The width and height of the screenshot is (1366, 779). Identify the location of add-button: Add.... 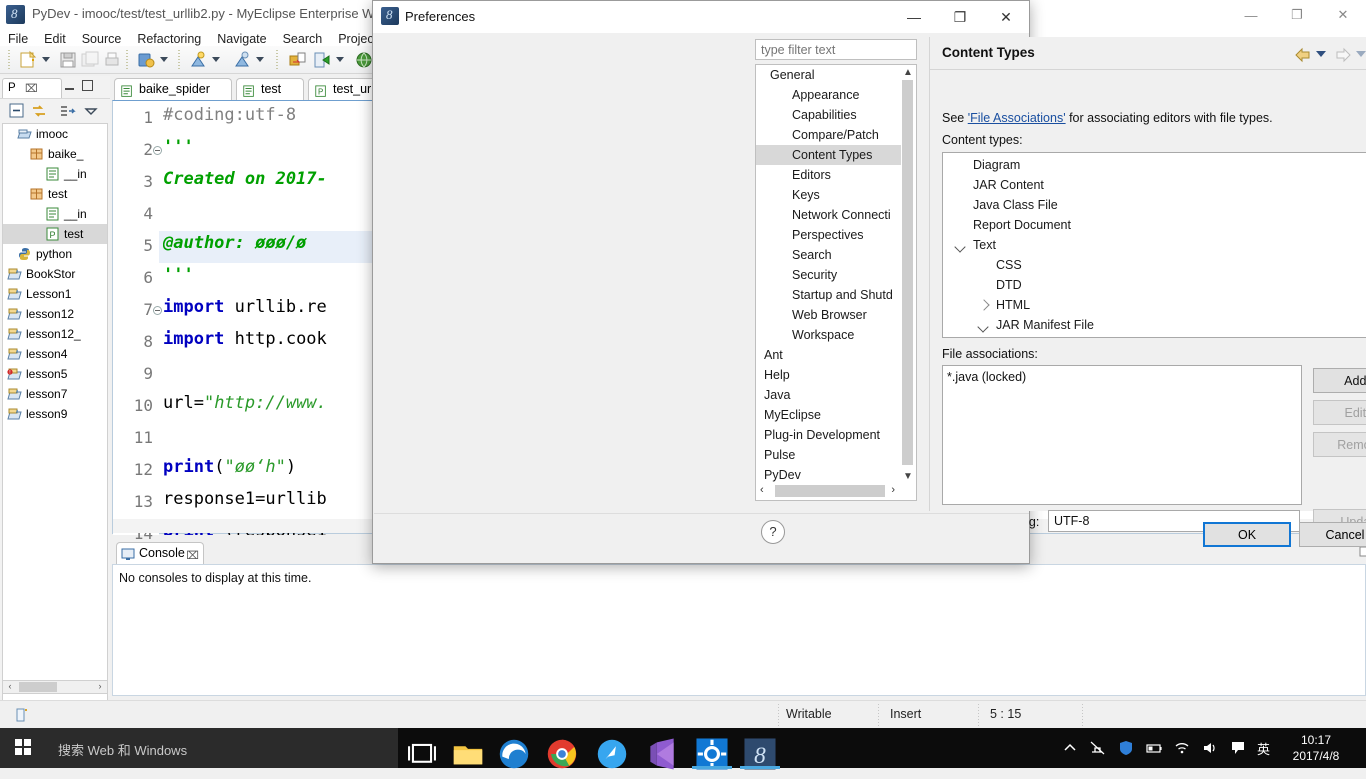
(1339, 380).